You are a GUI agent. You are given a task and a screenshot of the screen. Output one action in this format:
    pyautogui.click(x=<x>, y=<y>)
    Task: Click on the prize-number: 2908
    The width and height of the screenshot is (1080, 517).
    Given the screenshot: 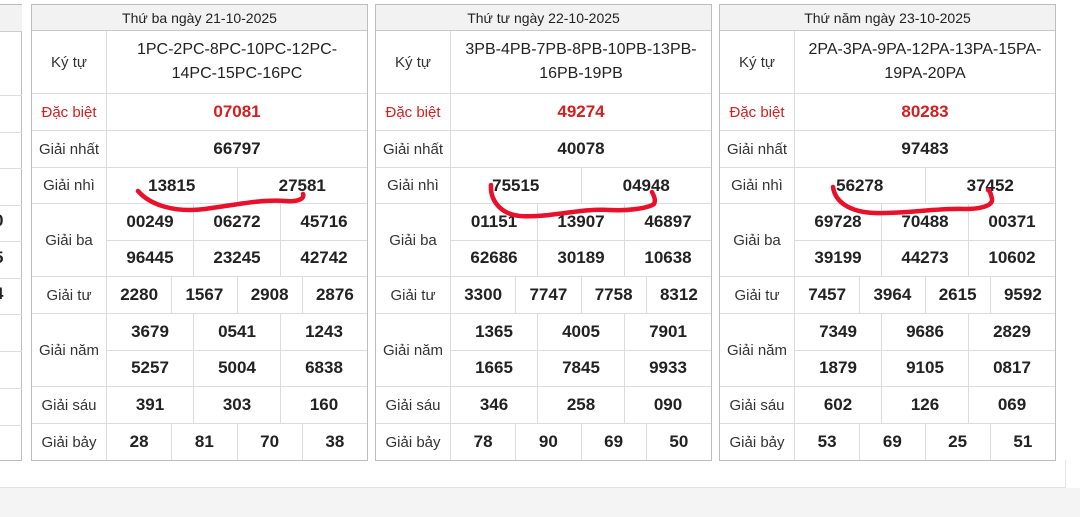 What is the action you would take?
    pyautogui.click(x=269, y=295)
    